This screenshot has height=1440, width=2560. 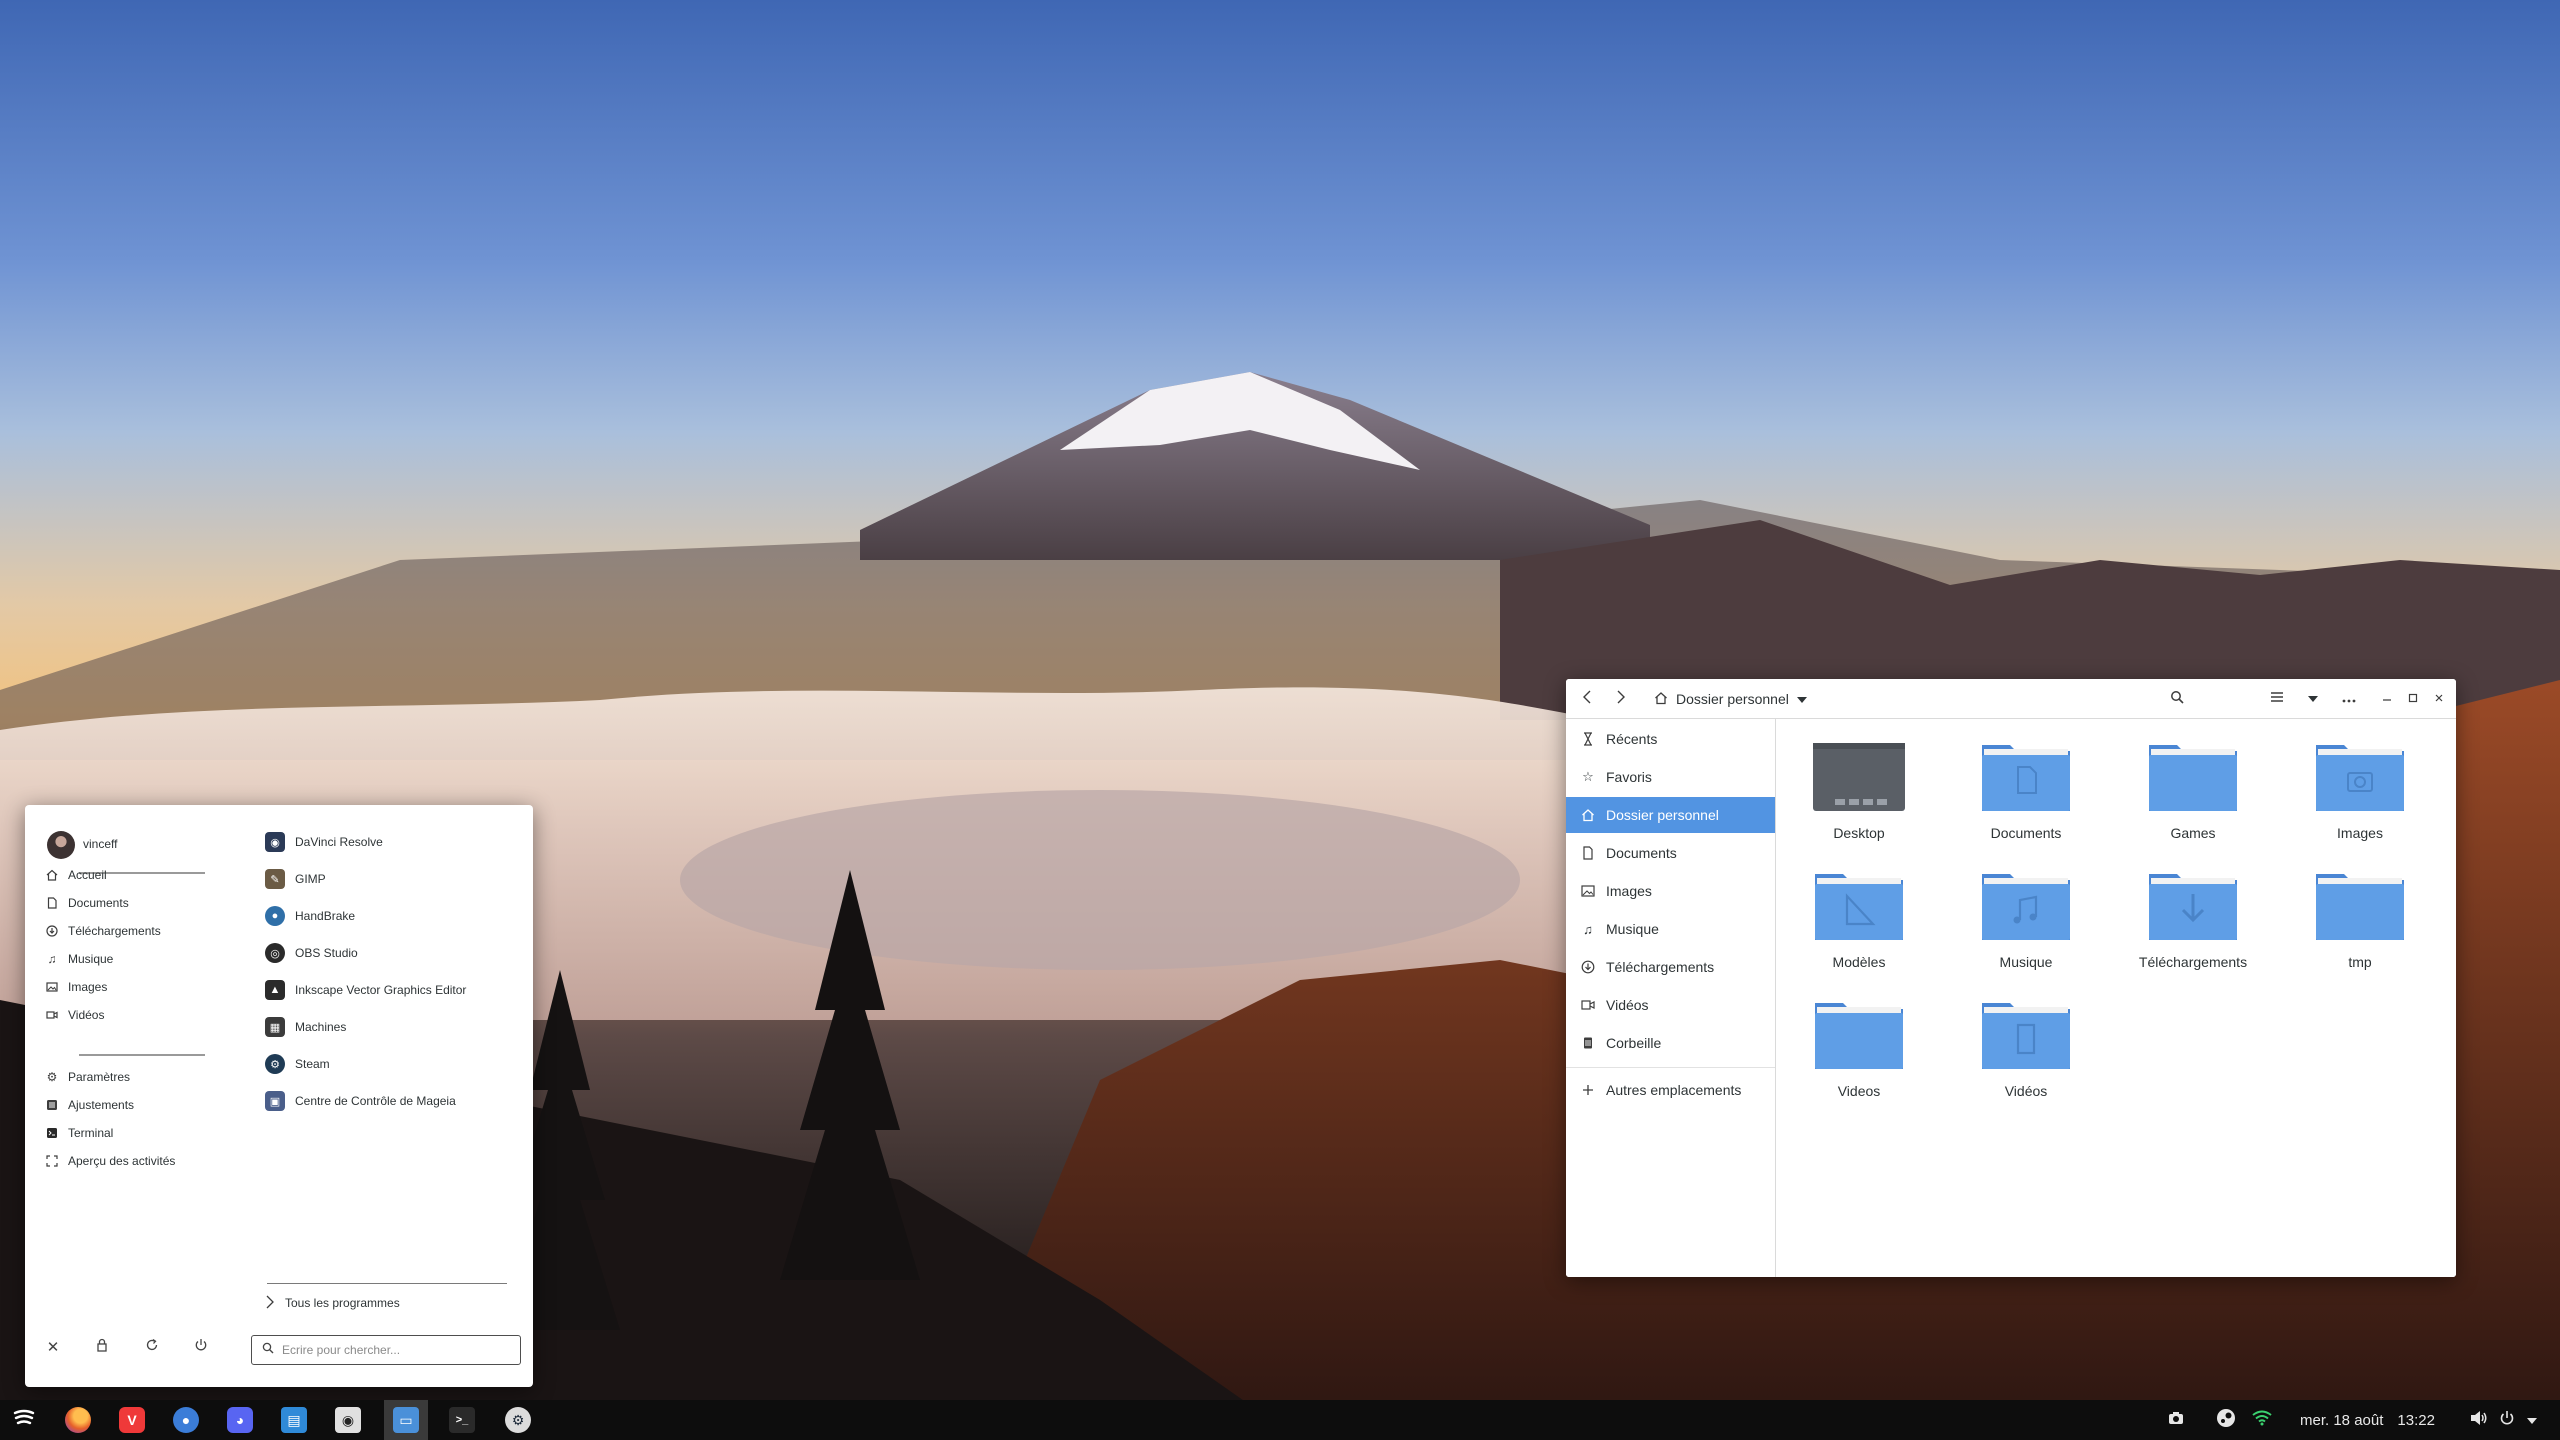 I want to click on restart-button, so click(x=152, y=1347).